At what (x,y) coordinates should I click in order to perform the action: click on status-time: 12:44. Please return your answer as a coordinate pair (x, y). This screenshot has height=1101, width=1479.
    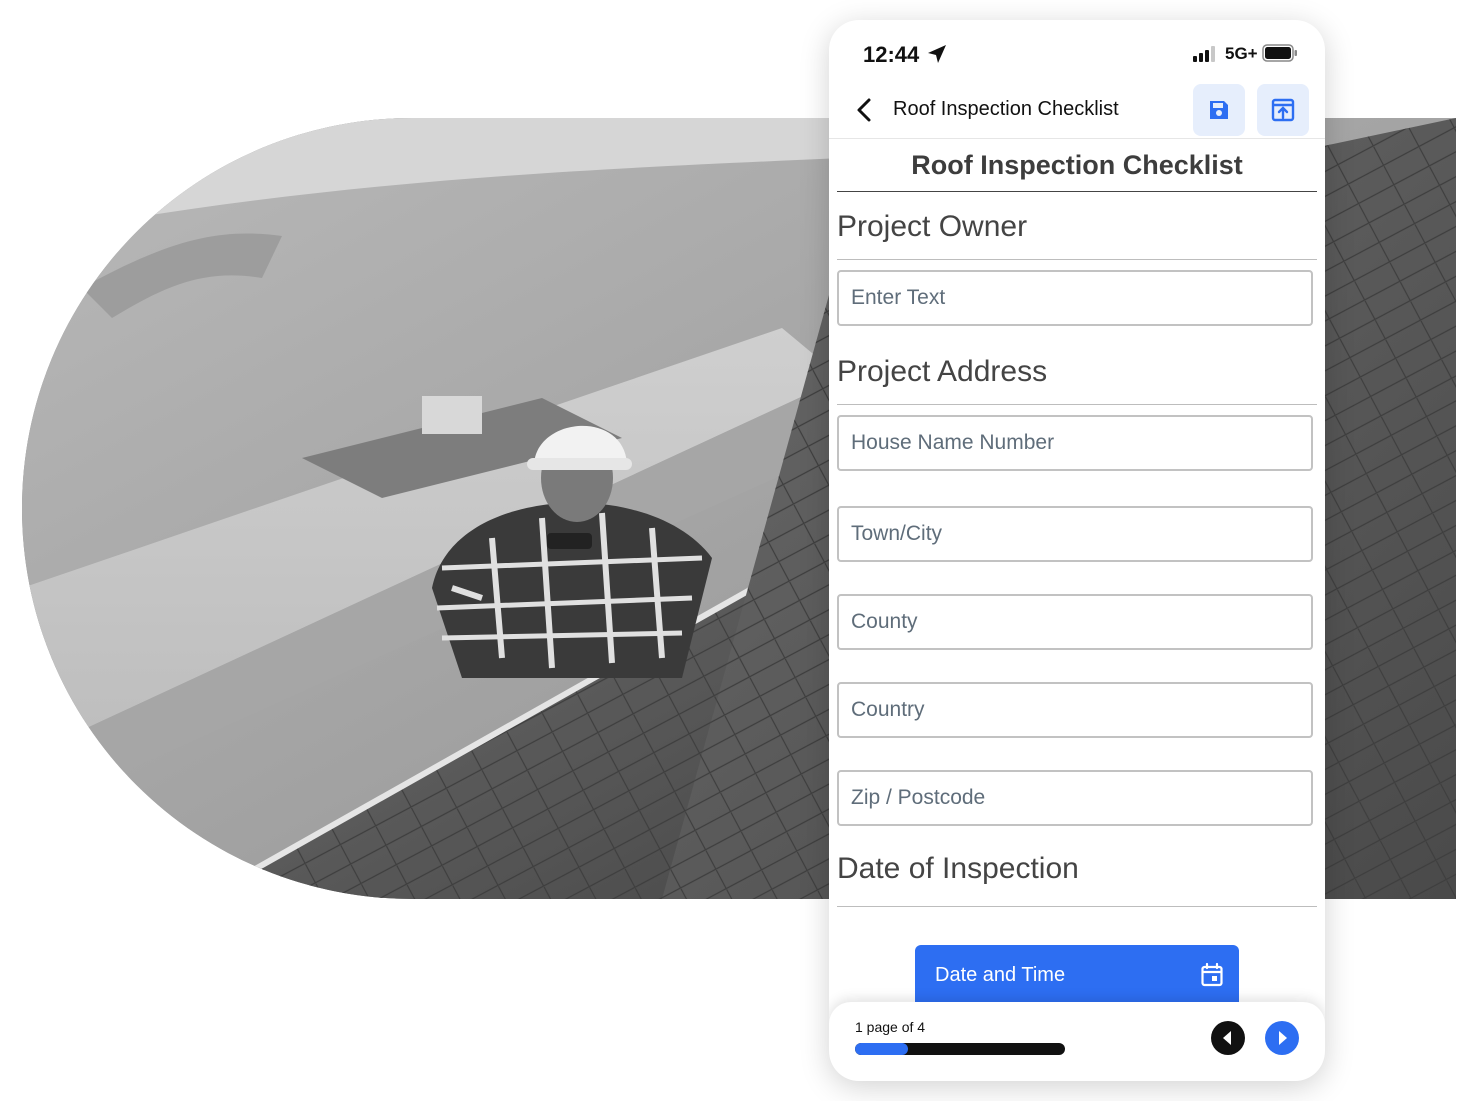
    Looking at the image, I should click on (891, 54).